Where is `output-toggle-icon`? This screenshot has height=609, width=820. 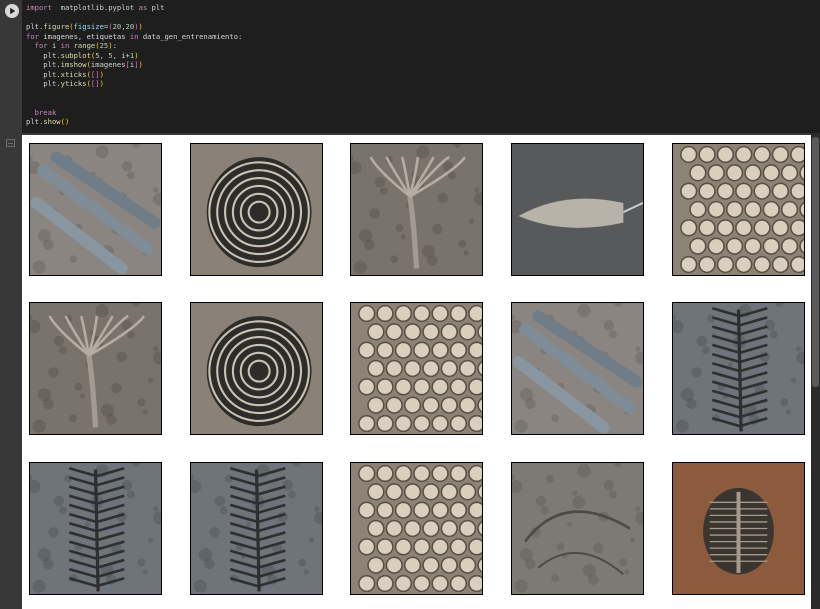
output-toggle-icon is located at coordinates (10, 143).